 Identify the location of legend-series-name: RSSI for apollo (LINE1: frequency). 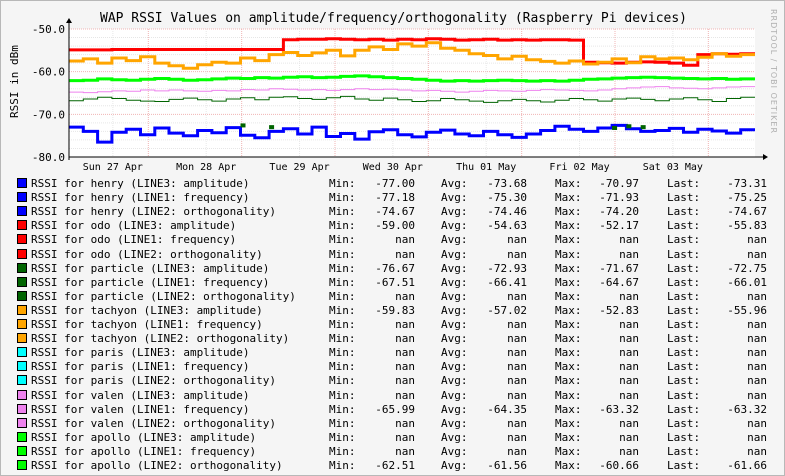
(144, 451).